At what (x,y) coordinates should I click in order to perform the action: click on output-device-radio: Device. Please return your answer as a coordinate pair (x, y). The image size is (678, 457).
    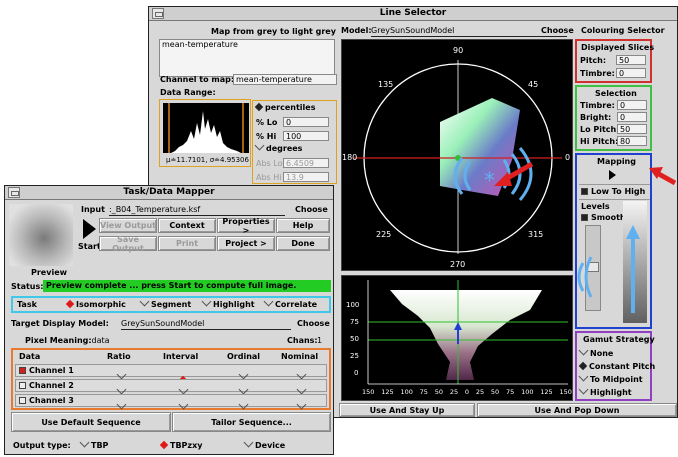
    Looking at the image, I should click on (264, 443).